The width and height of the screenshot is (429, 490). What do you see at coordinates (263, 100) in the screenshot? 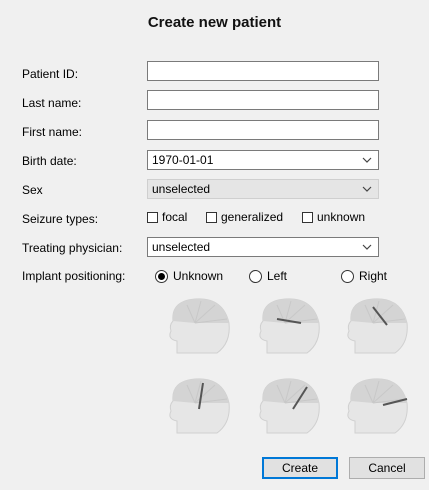
I see `last-name-field` at bounding box center [263, 100].